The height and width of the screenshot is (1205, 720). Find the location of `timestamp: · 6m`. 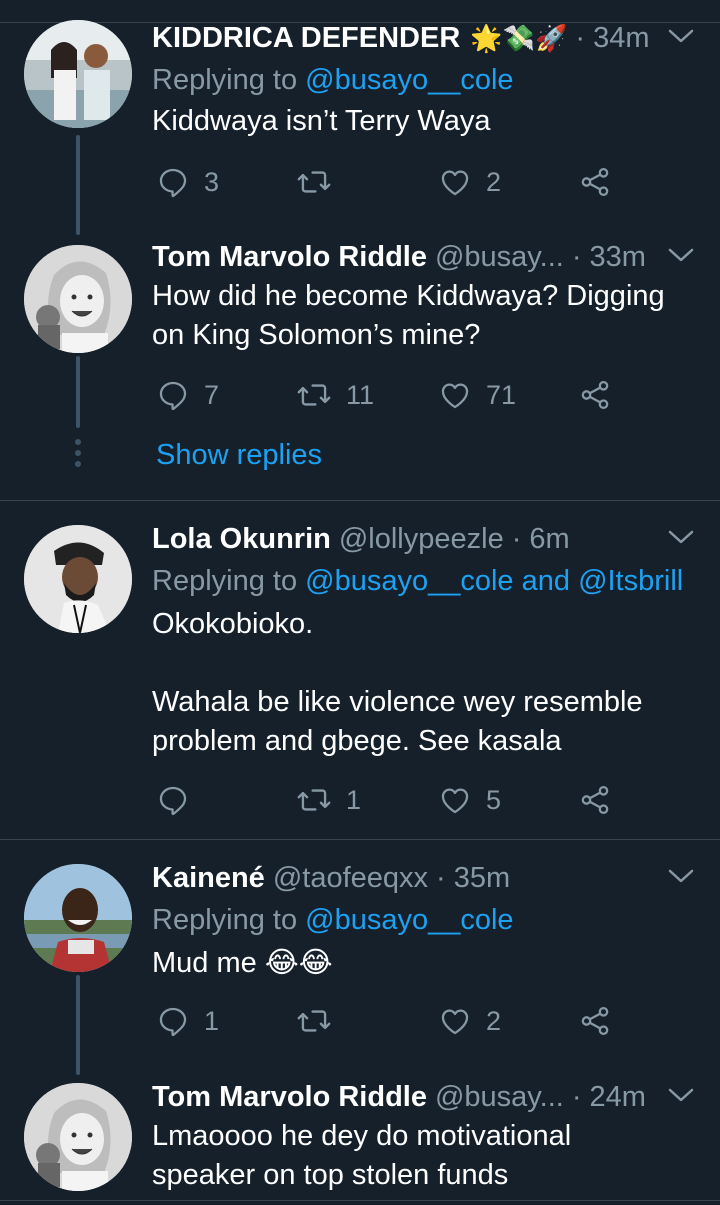

timestamp: · 6m is located at coordinates (541, 539).